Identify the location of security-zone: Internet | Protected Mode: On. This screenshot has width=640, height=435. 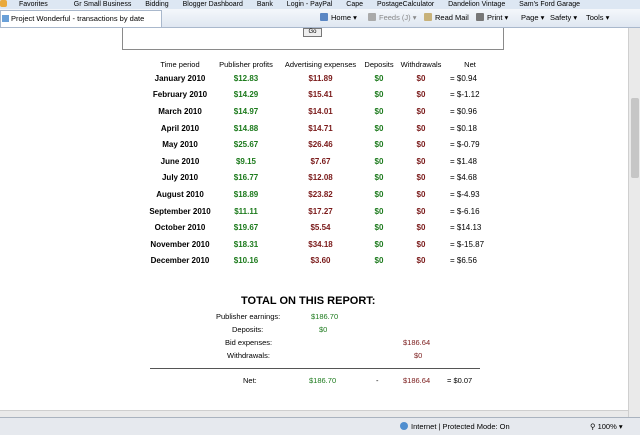
(455, 426).